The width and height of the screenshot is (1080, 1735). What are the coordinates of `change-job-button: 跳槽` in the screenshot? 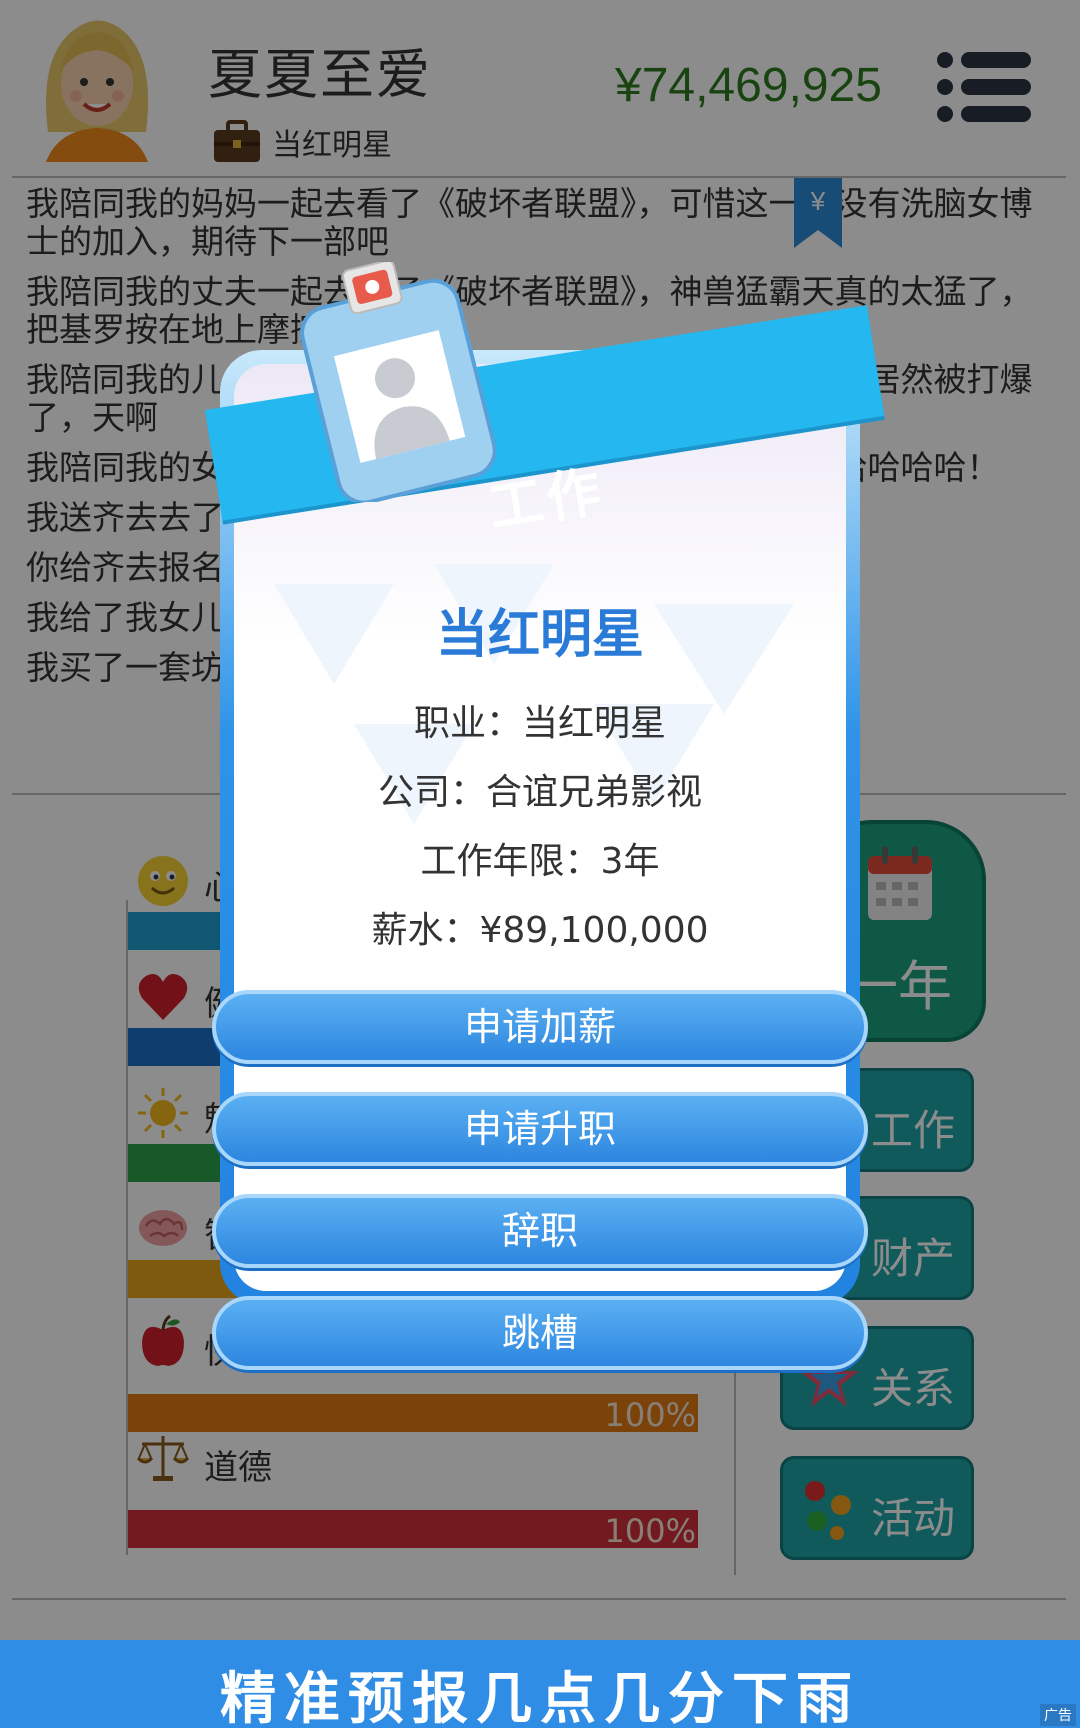 It's located at (540, 1333).